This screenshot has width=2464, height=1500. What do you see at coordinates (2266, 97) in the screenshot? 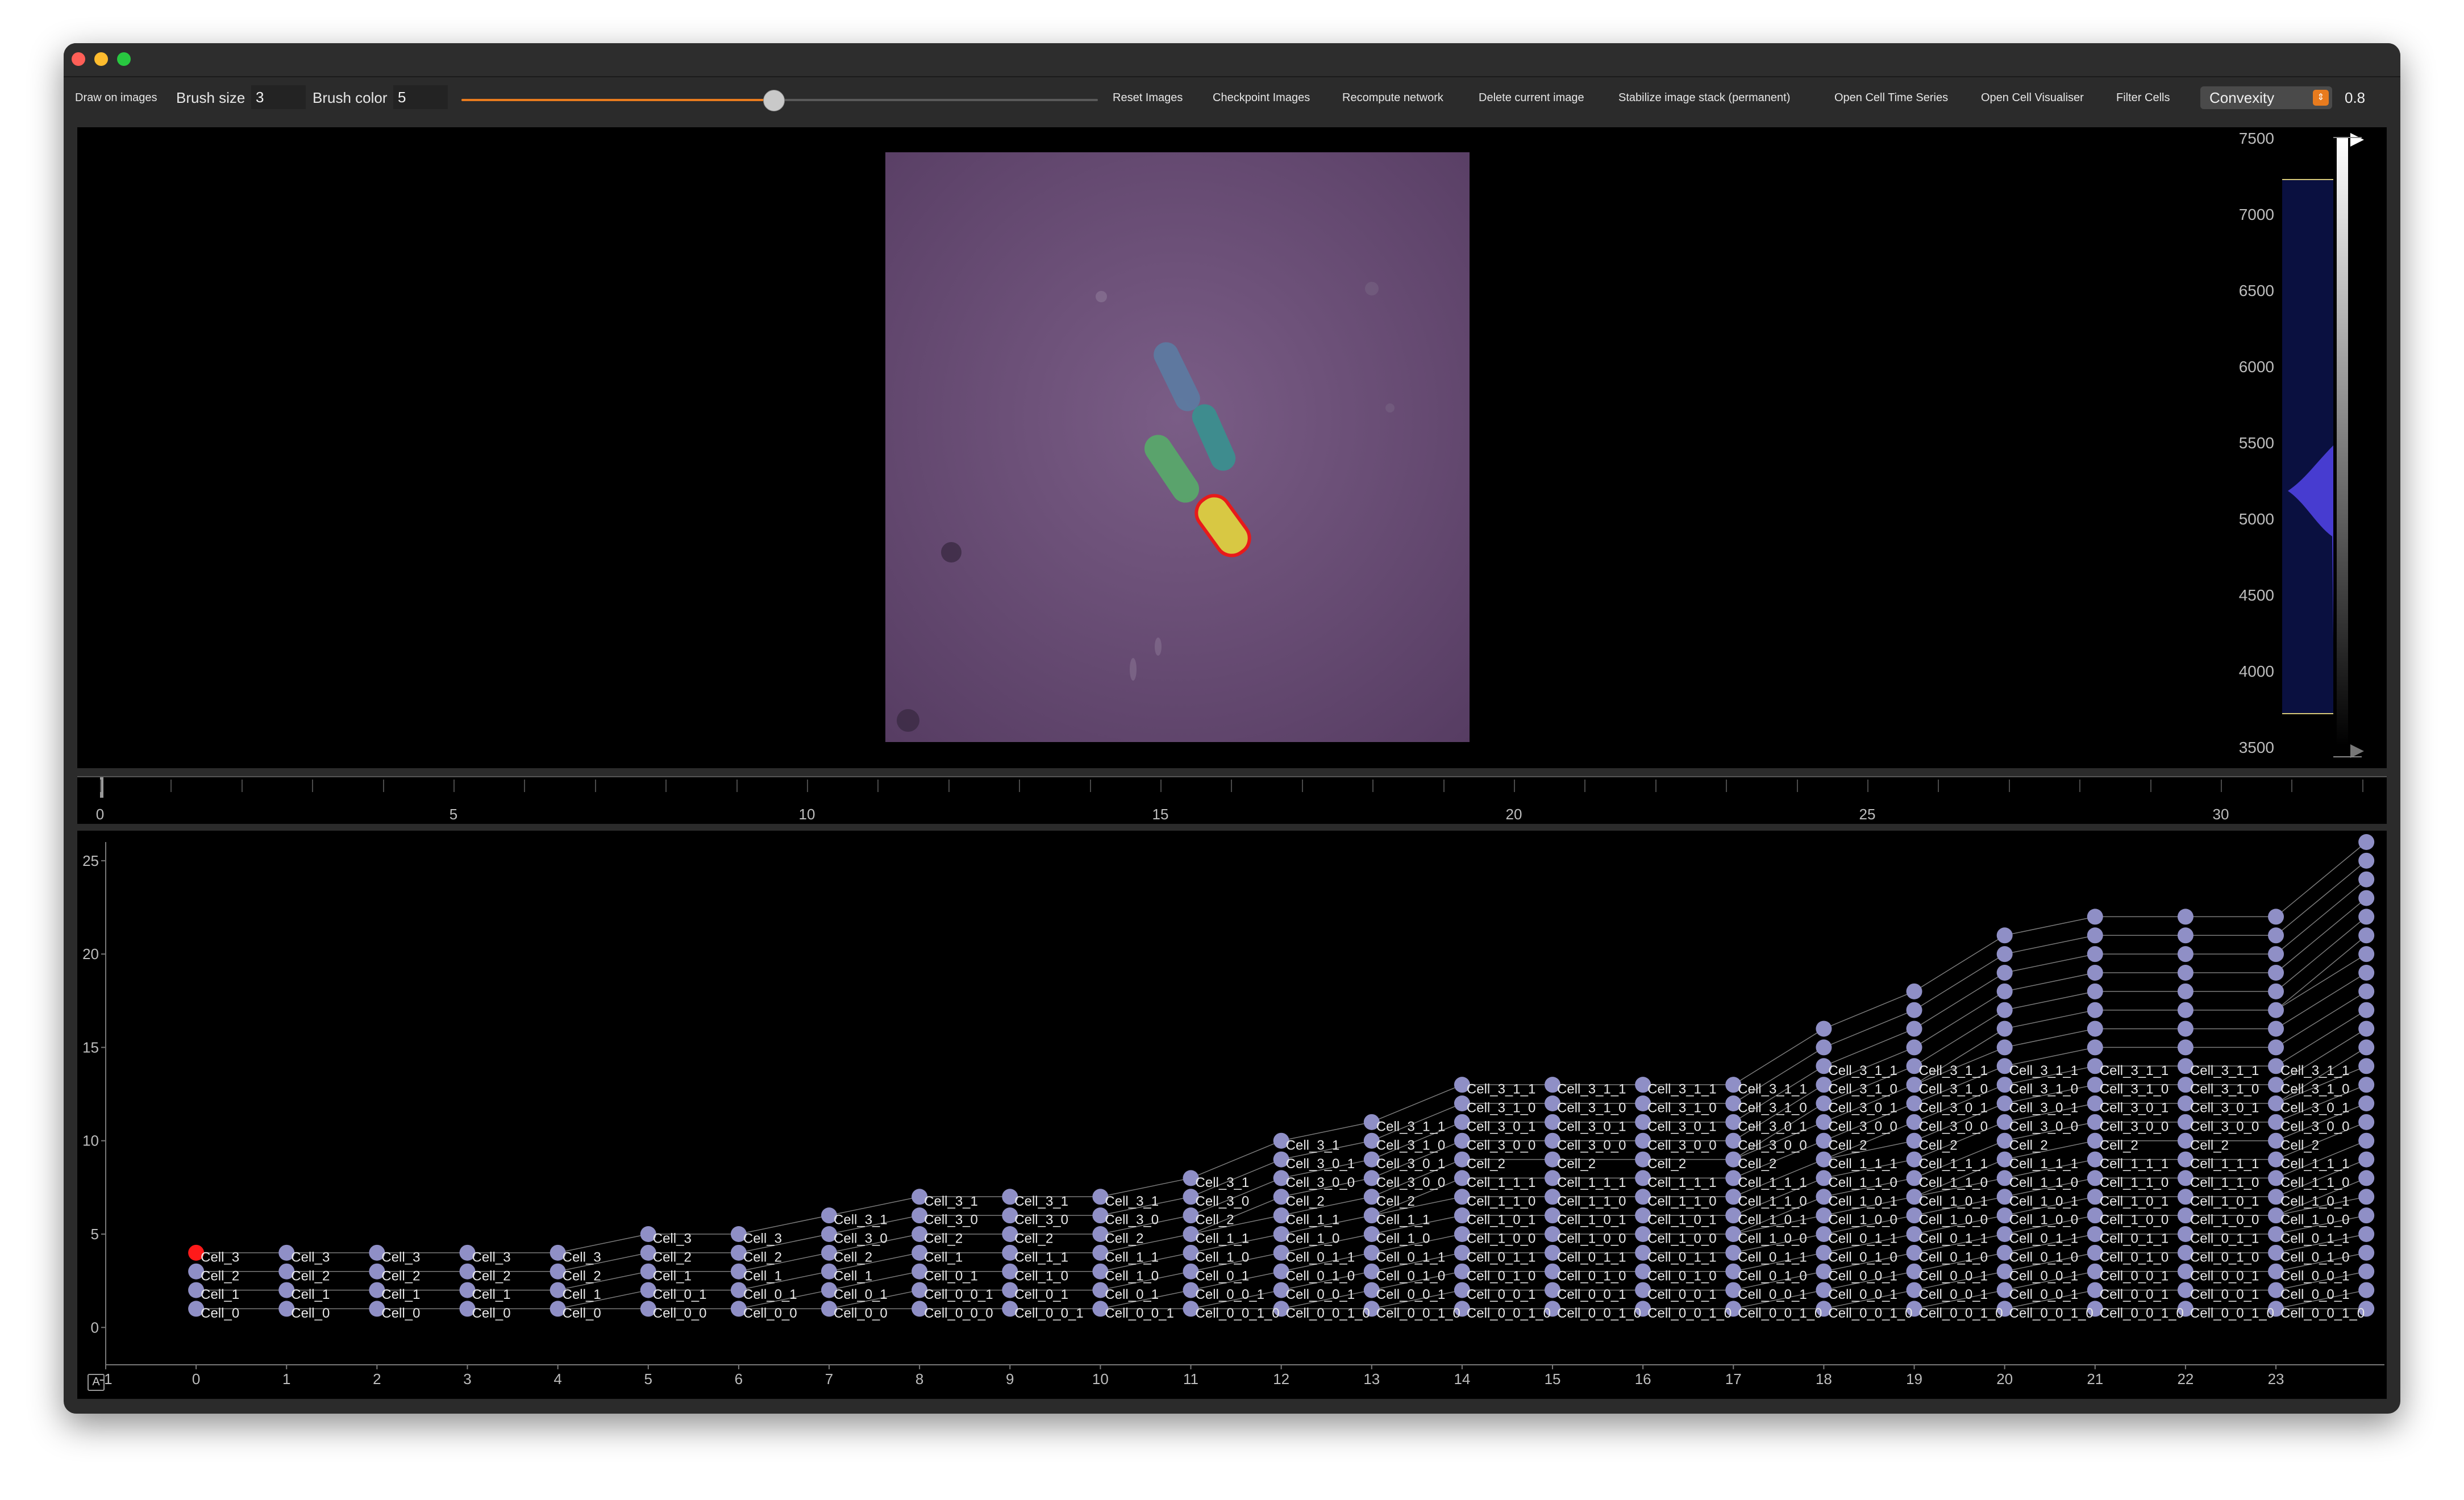
I see `metric-select: Convexity ⇕` at bounding box center [2266, 97].